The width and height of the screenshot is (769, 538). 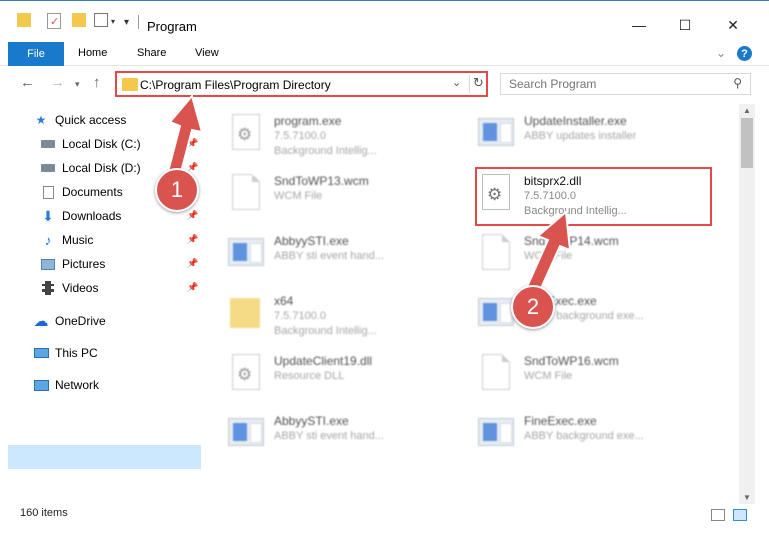 I want to click on step-badge-2: 2, so click(x=533, y=307).